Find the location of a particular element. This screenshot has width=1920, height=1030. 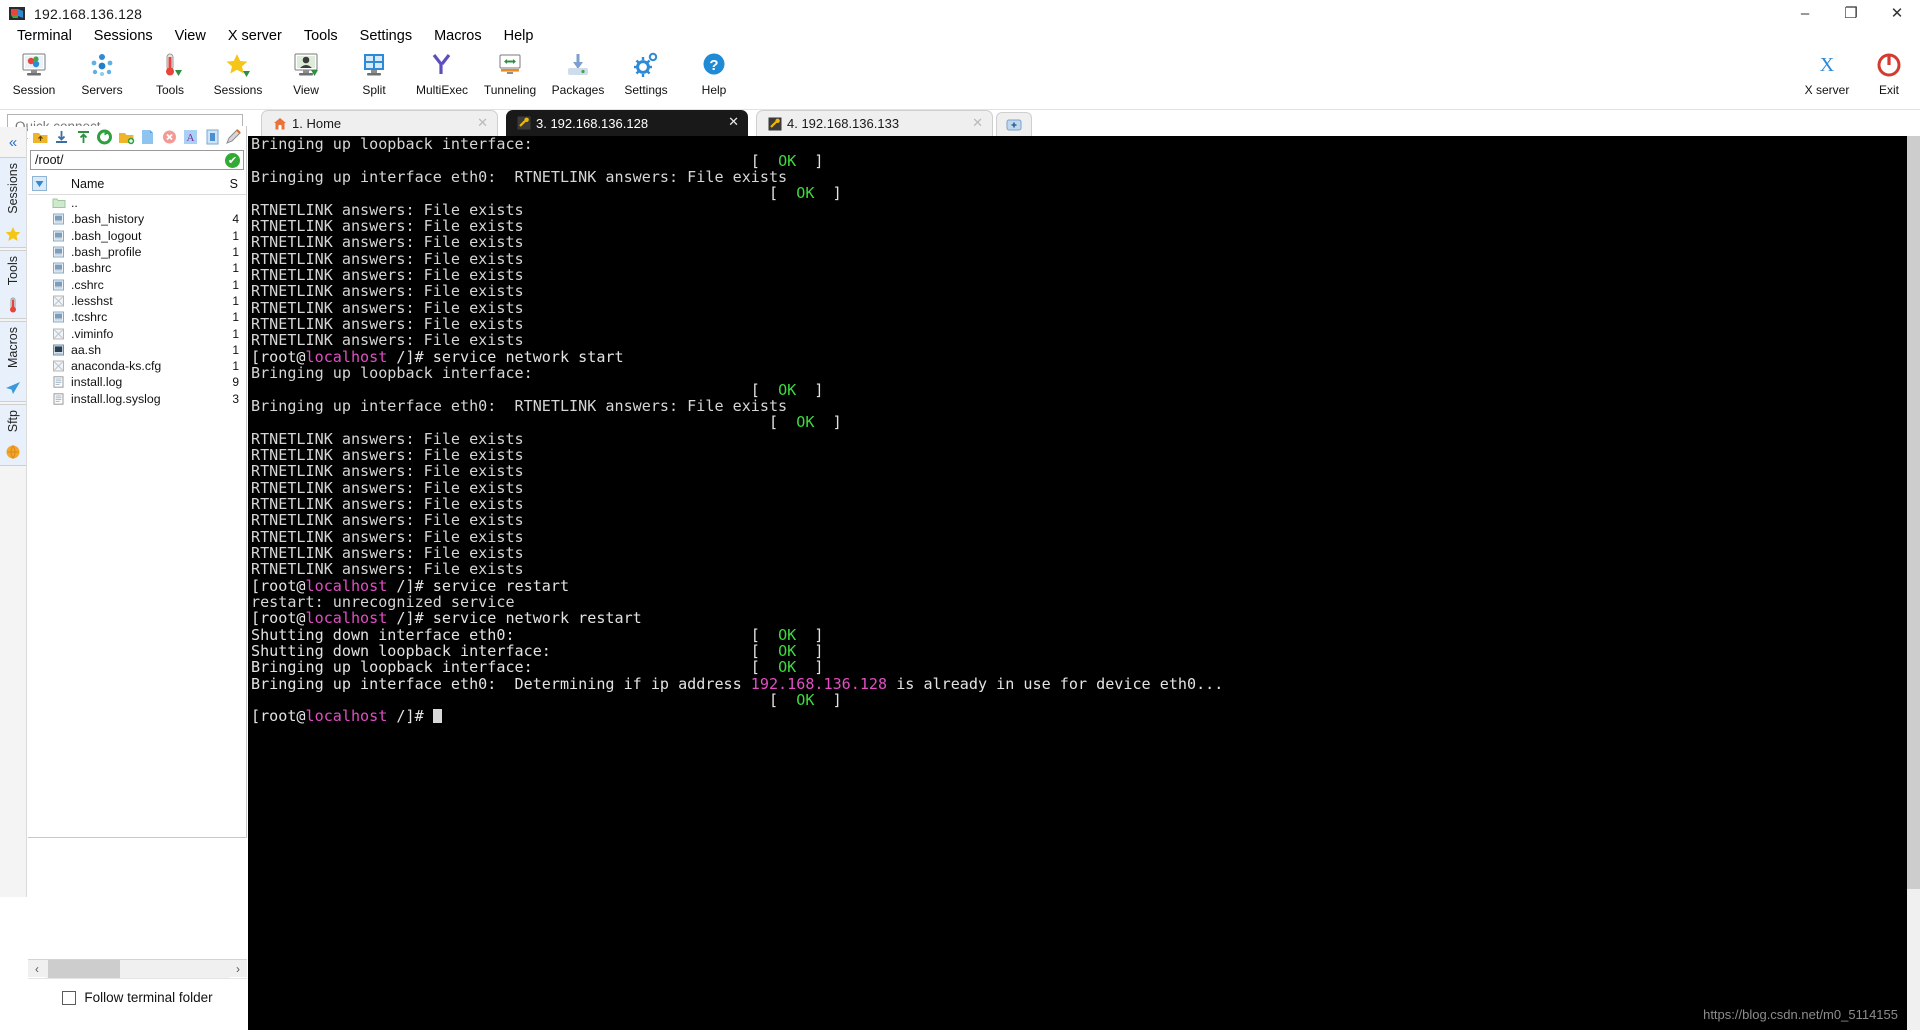

menu-item-tools: Tools is located at coordinates (321, 36).